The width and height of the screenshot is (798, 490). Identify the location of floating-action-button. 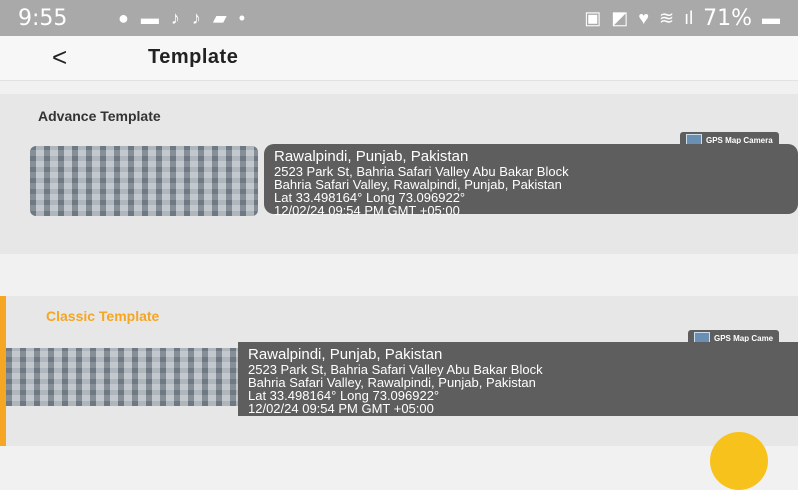
(739, 461).